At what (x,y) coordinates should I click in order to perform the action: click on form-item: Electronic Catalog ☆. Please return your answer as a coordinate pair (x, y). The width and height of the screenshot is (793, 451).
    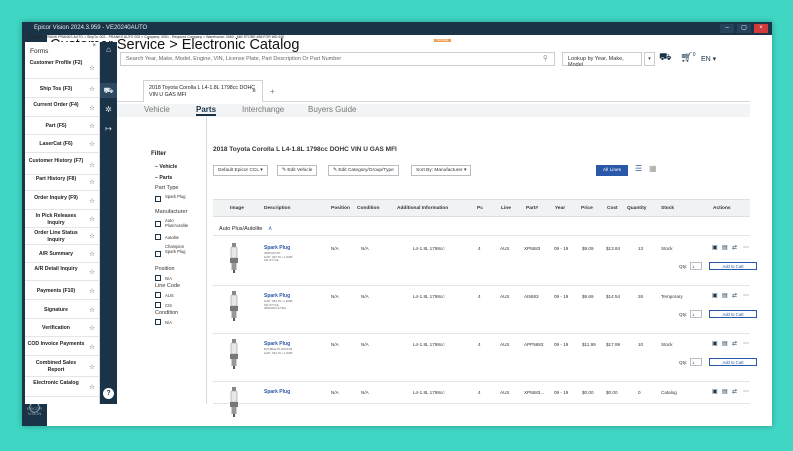
    Looking at the image, I should click on (62, 387).